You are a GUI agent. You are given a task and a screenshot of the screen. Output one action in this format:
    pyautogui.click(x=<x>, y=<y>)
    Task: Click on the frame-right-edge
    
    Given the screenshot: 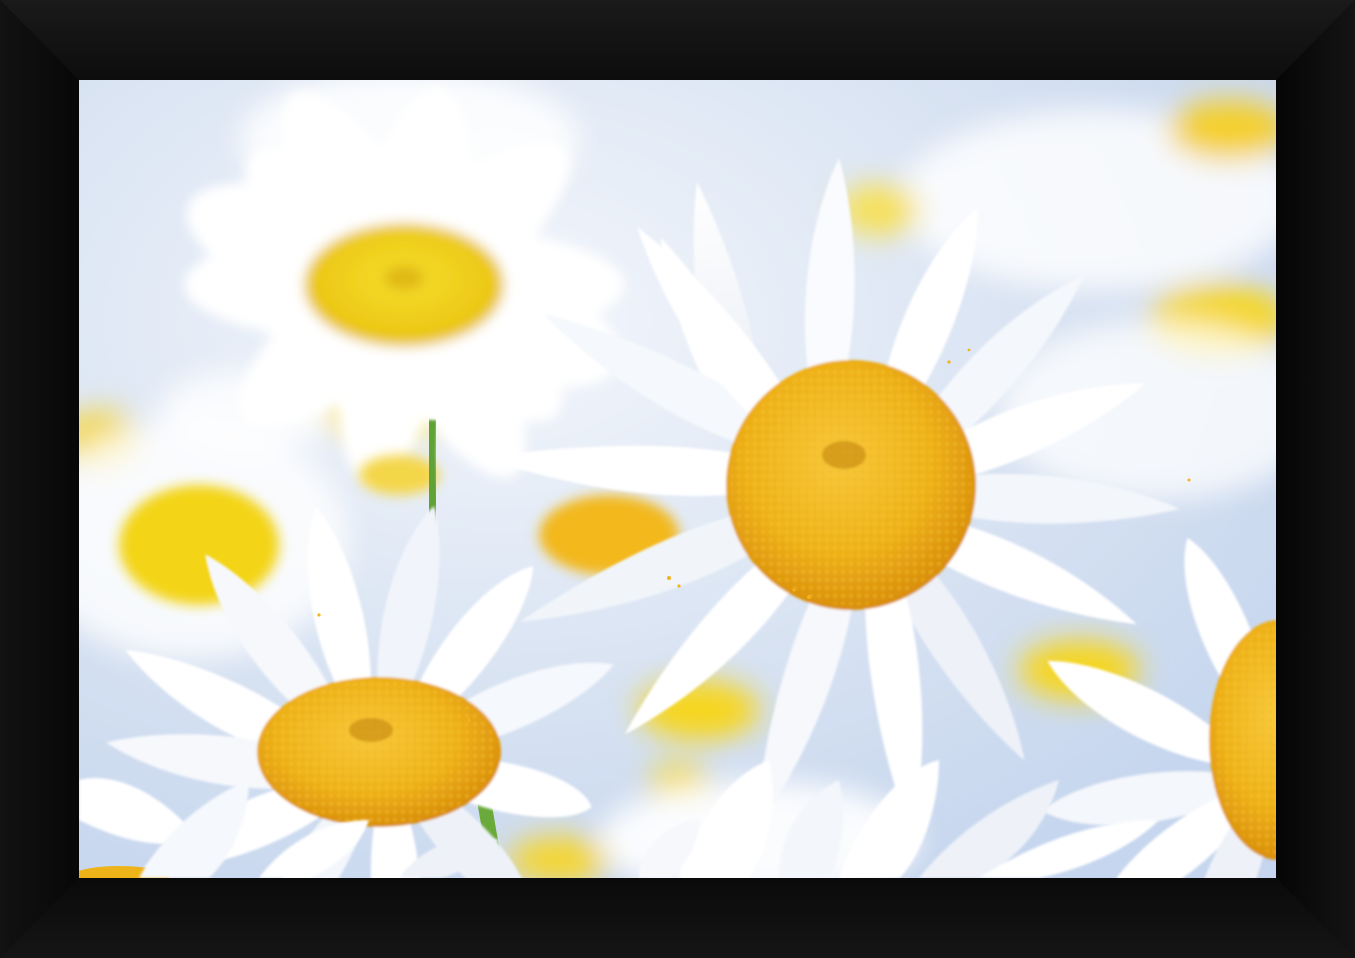 What is the action you would take?
    pyautogui.click(x=1315, y=479)
    